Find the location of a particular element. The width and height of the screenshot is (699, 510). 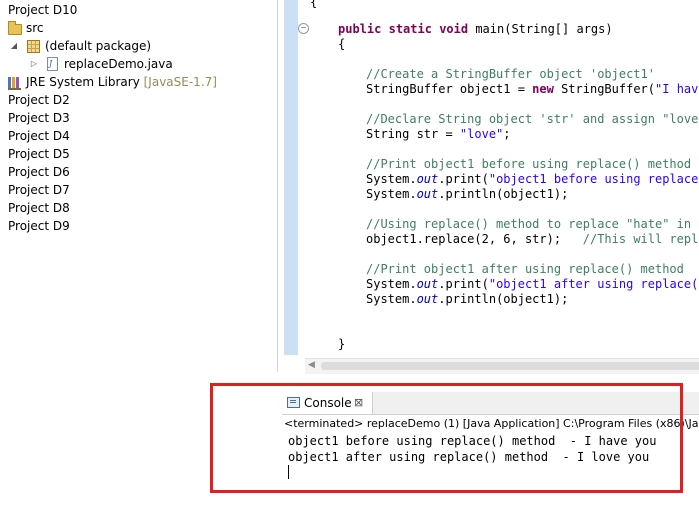

tree-item-replacedemo-java: ▷ replaceDemo.java is located at coordinates (110, 64).